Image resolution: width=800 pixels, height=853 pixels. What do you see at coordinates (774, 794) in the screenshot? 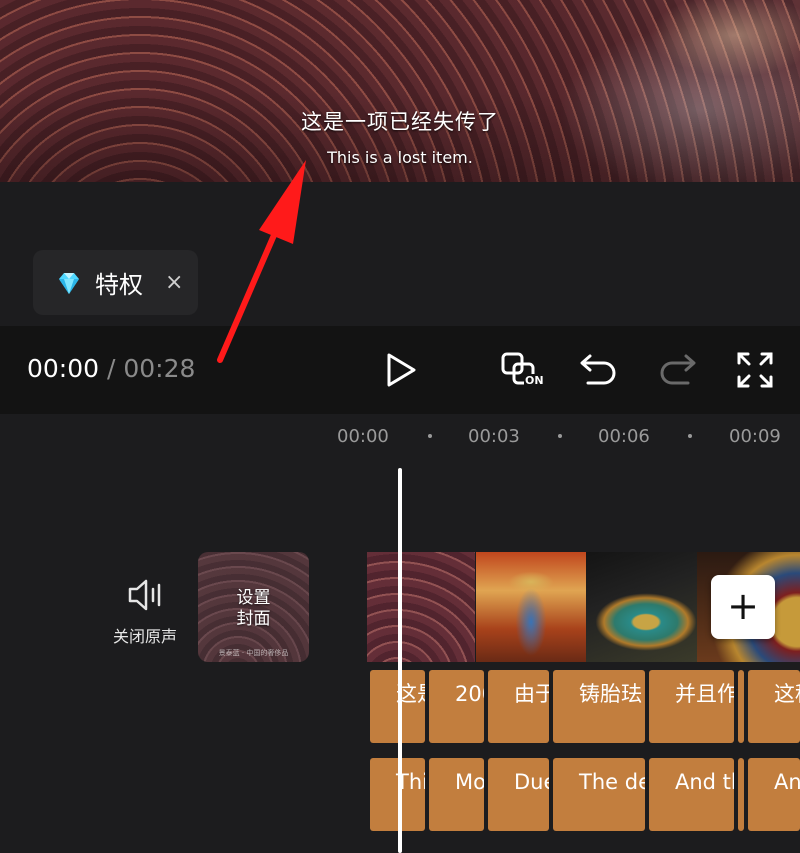
I see `text-clip-en: An` at bounding box center [774, 794].